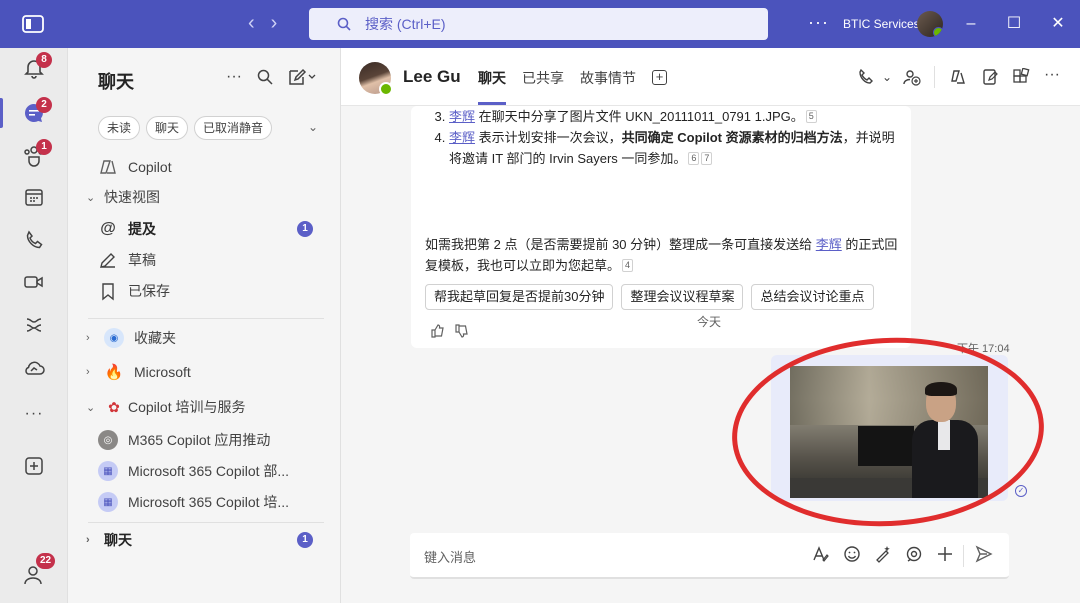  Describe the element at coordinates (34, 325) in the screenshot. I see `viva-icon` at that location.